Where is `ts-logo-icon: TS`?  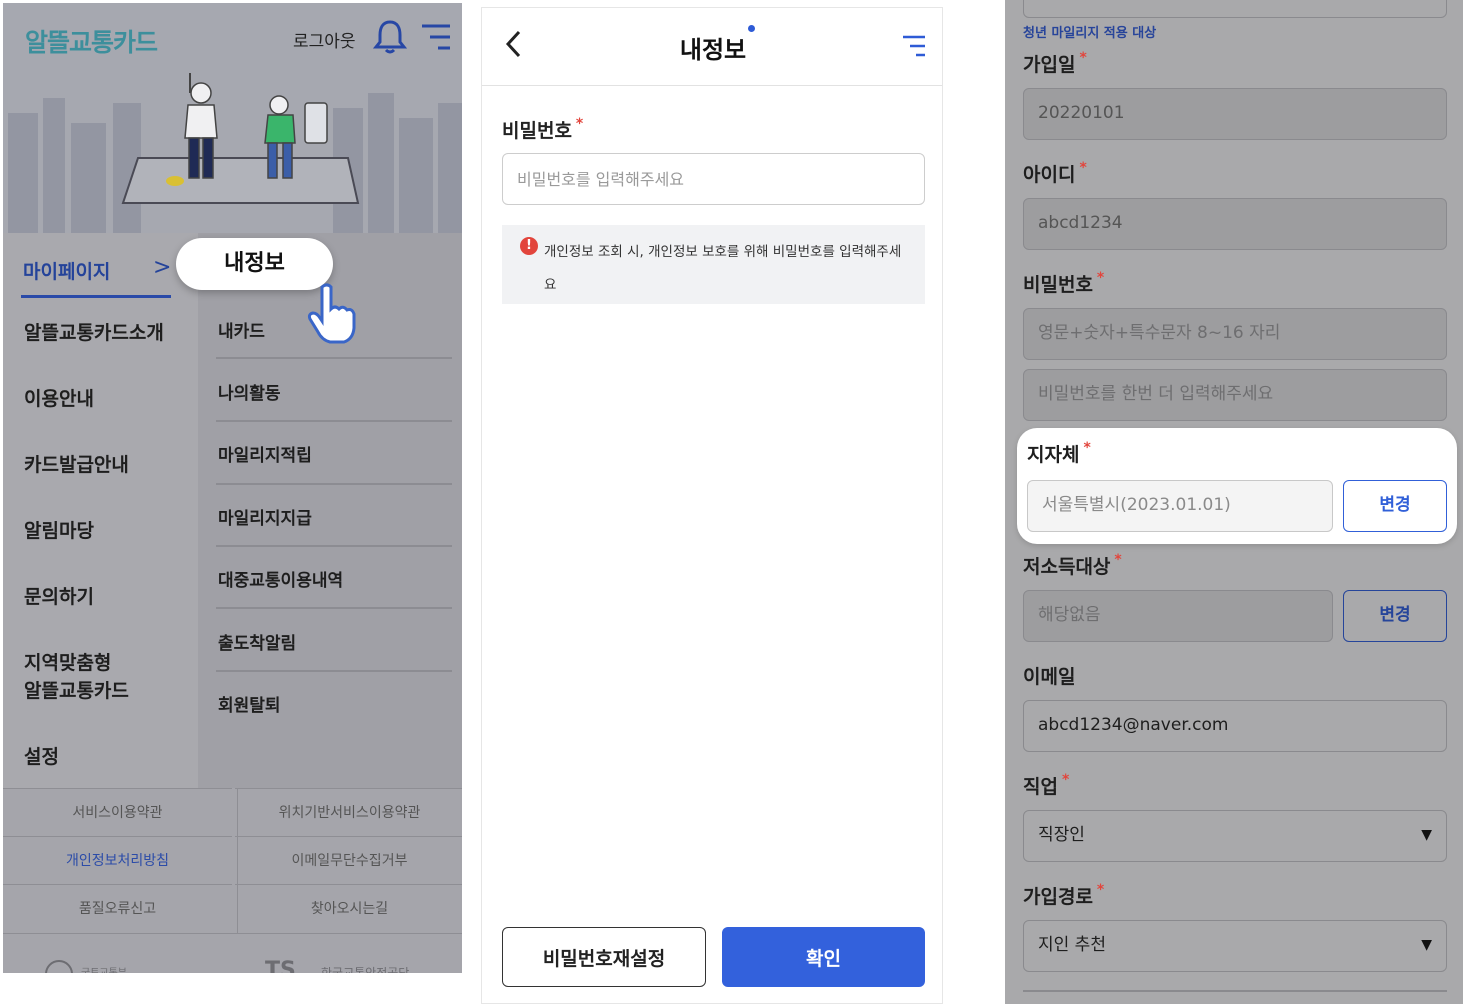 ts-logo-icon: TS is located at coordinates (280, 965).